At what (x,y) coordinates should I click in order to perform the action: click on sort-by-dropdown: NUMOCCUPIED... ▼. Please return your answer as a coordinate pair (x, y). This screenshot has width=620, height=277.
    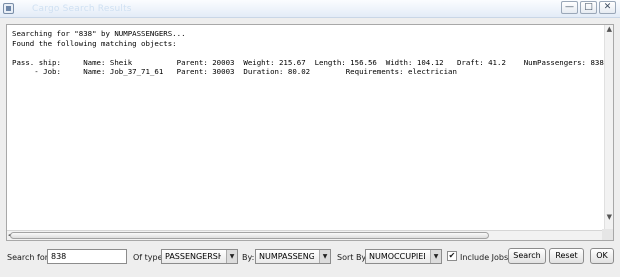
    Looking at the image, I should click on (403, 256).